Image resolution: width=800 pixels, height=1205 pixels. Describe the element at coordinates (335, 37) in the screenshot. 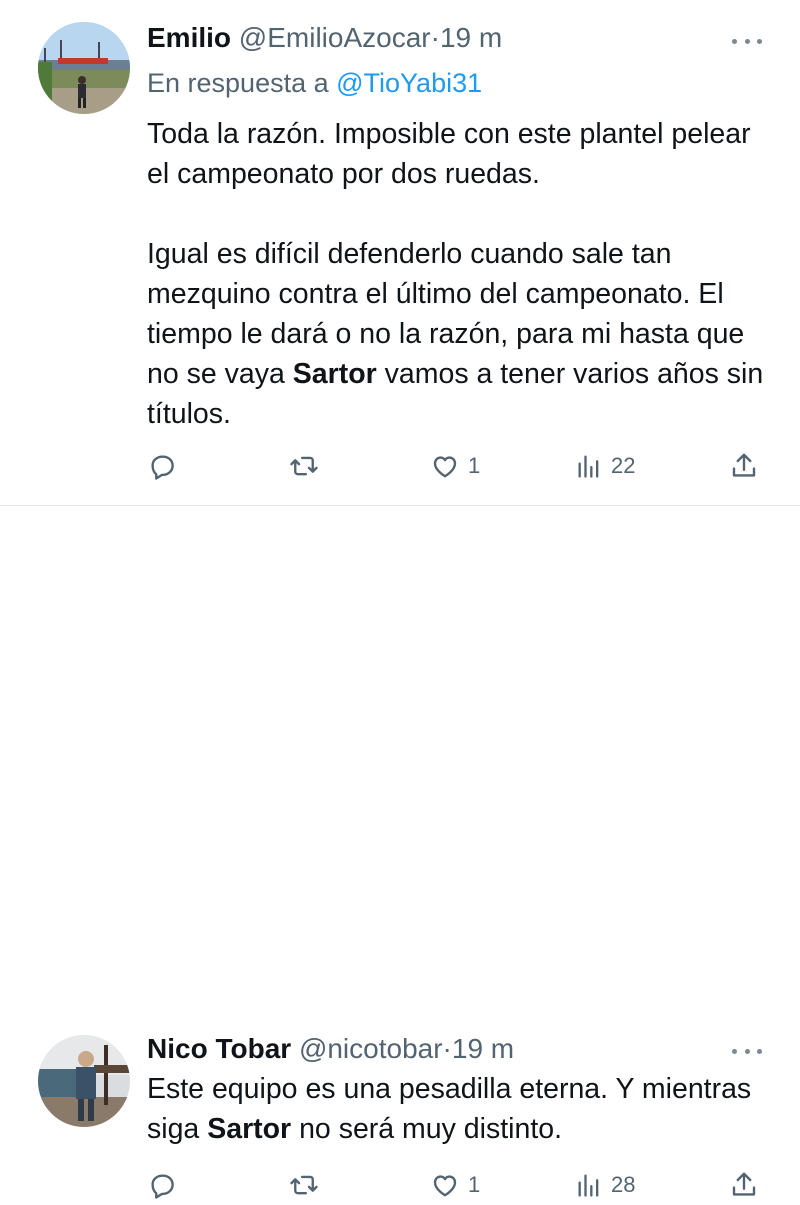

I see `author-handle: @EmilioAzocar` at that location.